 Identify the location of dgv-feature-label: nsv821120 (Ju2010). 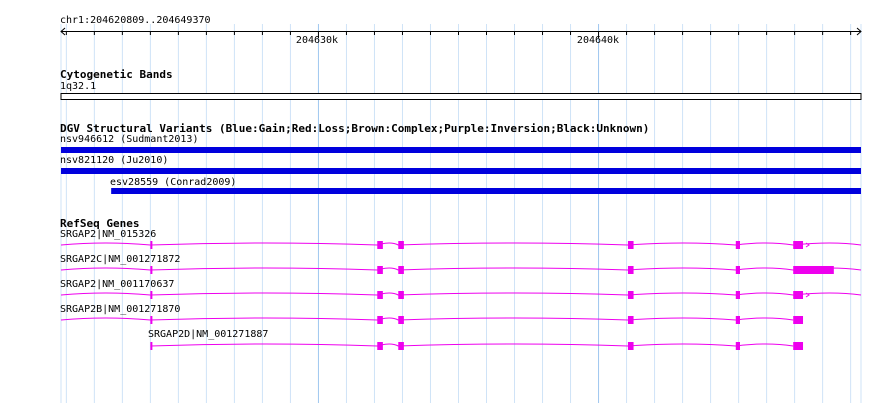
(114, 161).